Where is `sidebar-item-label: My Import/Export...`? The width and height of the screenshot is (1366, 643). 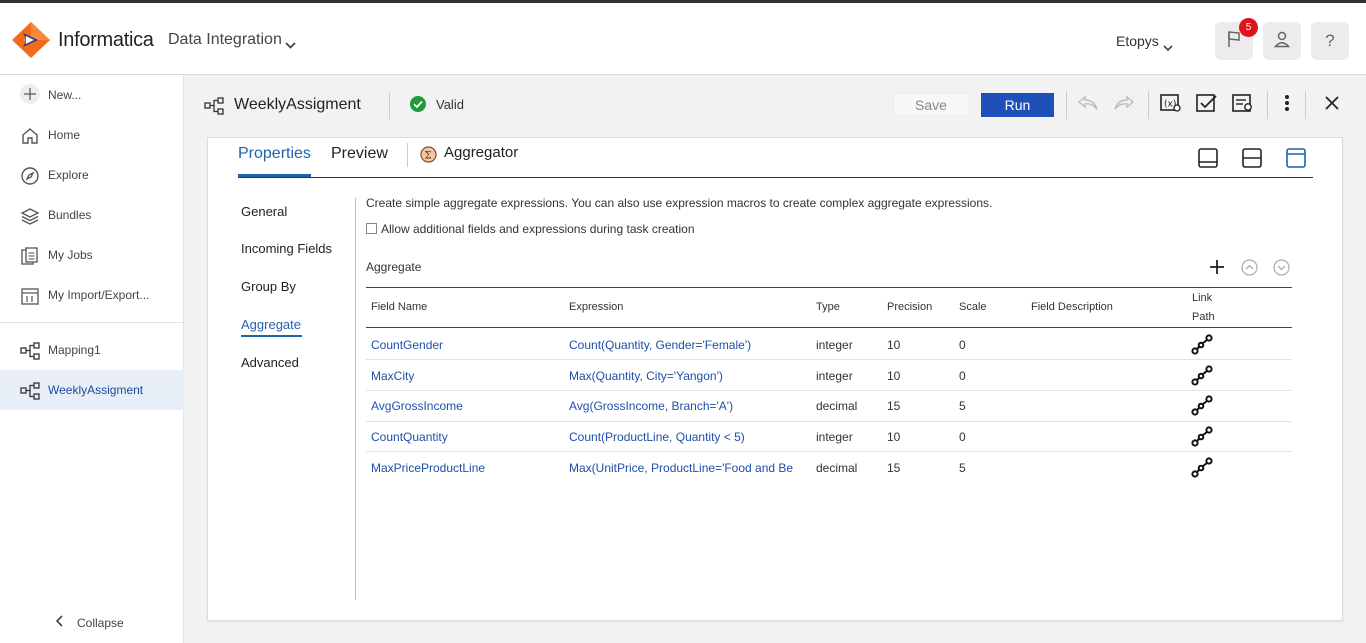
sidebar-item-label: My Import/Export... is located at coordinates (99, 295).